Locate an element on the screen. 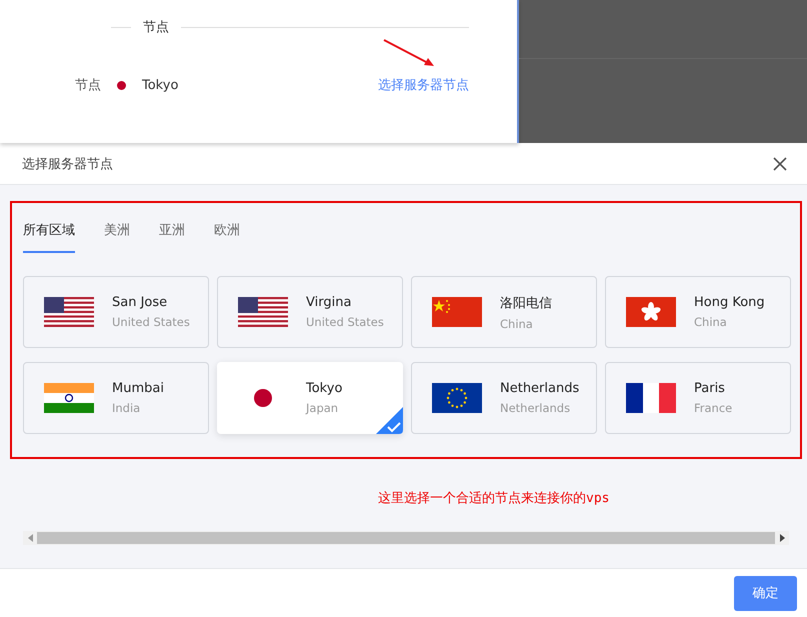  server-node-card: Mumbai India is located at coordinates (116, 398).